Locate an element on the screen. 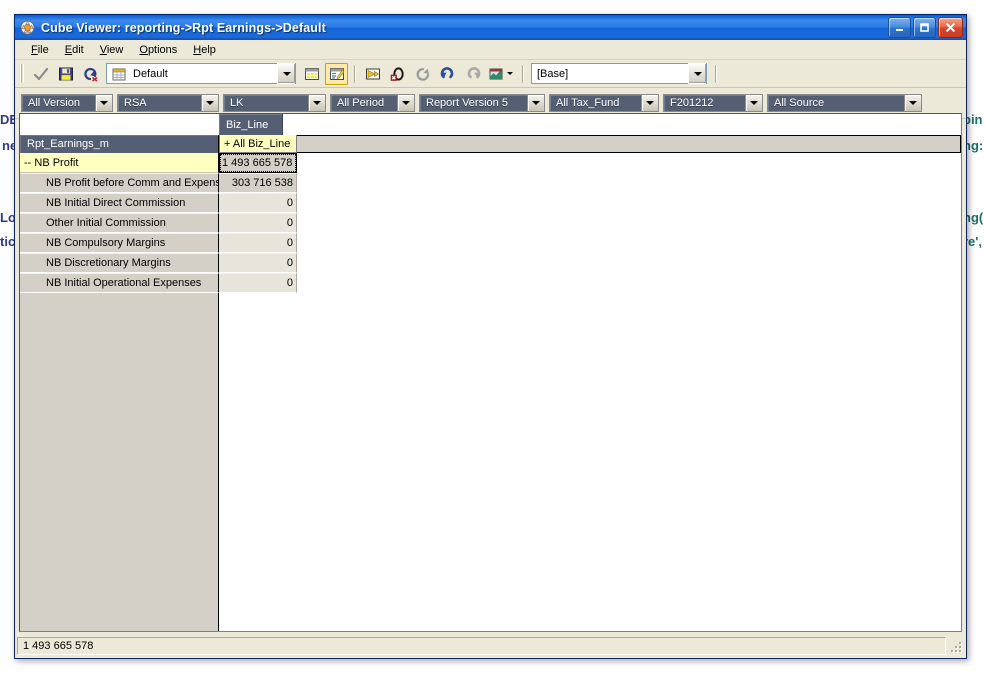 The width and height of the screenshot is (985, 683). toolbar-grip is located at coordinates (22, 73).